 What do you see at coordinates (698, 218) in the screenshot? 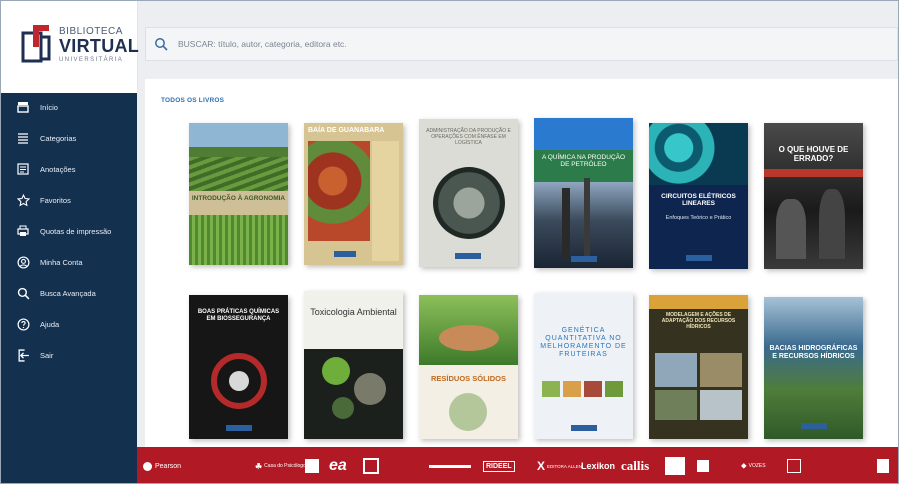
I see `book-subtitle: Enfoques Teórico e Prático` at bounding box center [698, 218].